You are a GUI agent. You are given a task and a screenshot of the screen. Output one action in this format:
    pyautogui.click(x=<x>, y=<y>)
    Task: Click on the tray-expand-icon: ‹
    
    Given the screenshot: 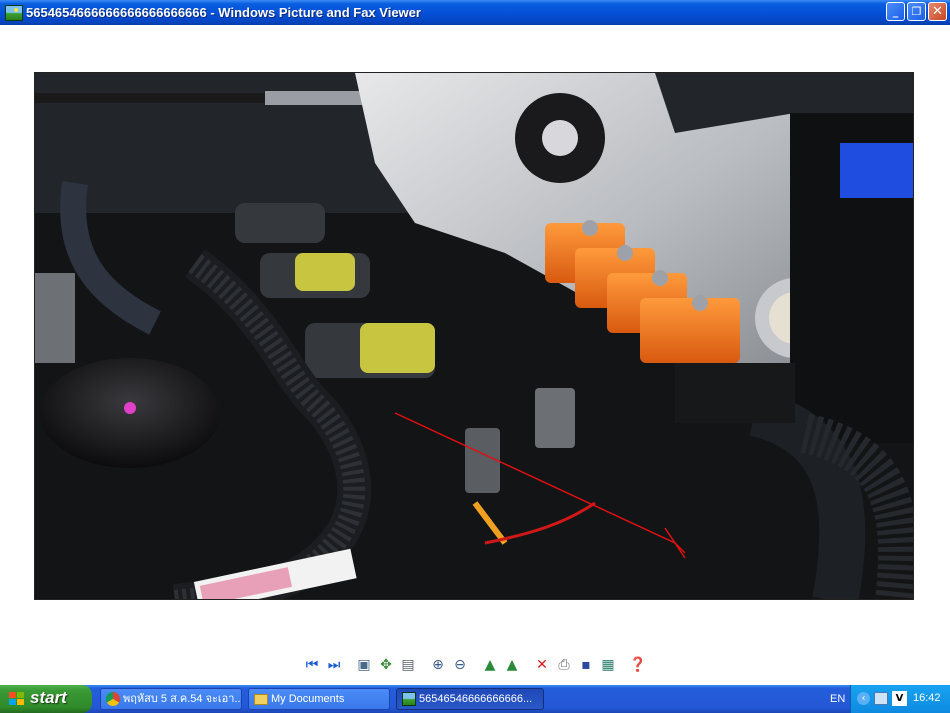 What is the action you would take?
    pyautogui.click(x=863, y=698)
    